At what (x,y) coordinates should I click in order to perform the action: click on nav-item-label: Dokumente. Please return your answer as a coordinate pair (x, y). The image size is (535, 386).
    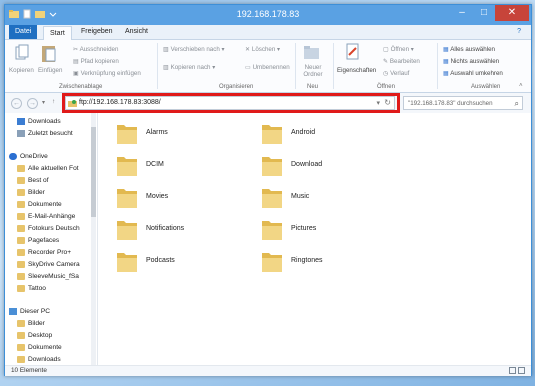
    Looking at the image, I should click on (45, 204).